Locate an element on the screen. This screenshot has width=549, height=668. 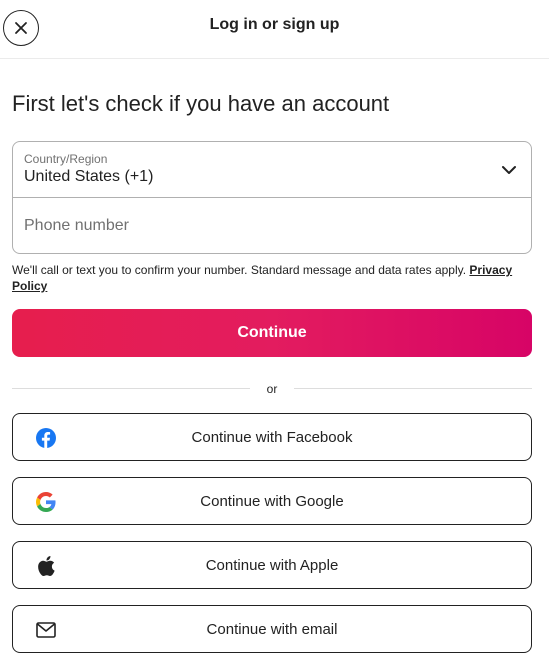
phone-number-input is located at coordinates (272, 226).